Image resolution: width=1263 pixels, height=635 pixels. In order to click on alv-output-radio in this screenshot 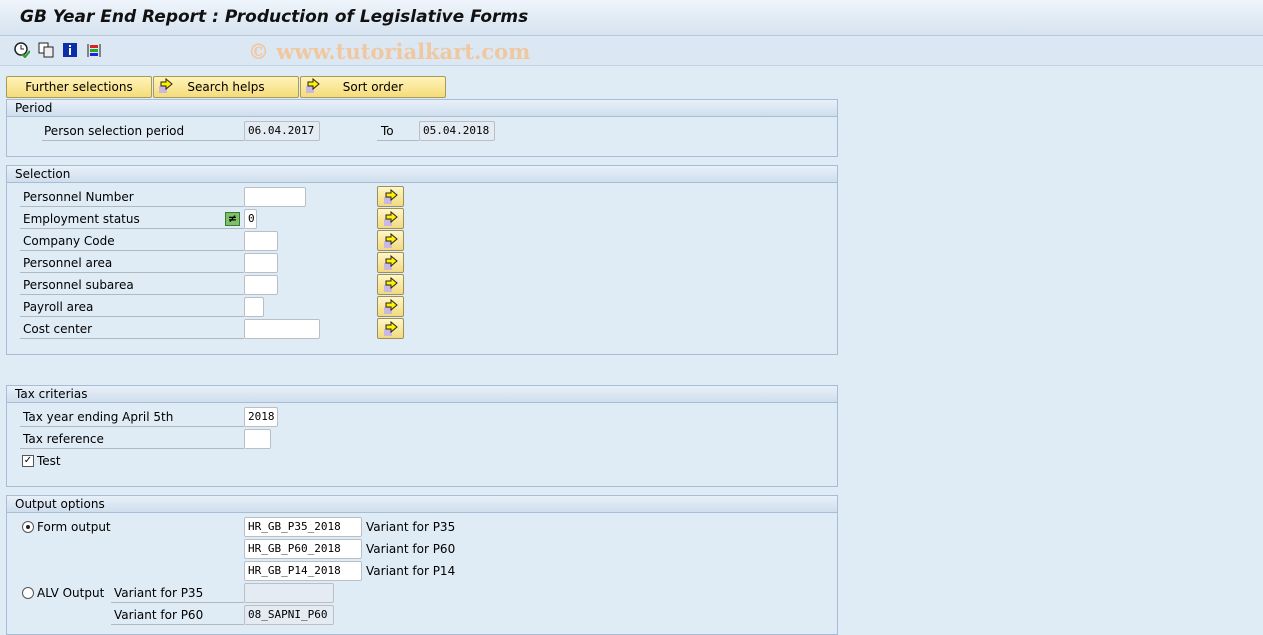, I will do `click(28, 593)`.